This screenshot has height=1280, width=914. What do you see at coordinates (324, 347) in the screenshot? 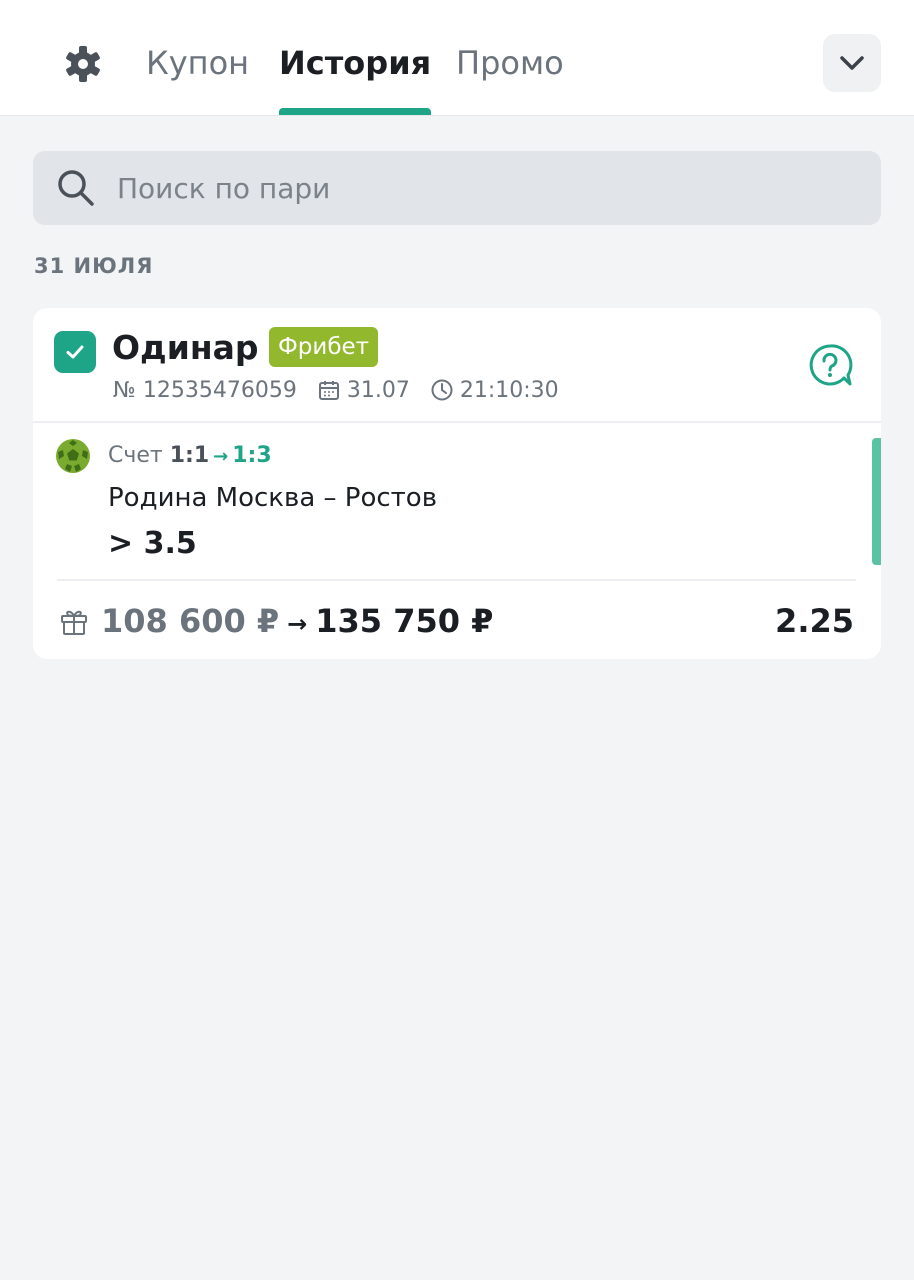
I see `freebet-badge: Фрибет` at bounding box center [324, 347].